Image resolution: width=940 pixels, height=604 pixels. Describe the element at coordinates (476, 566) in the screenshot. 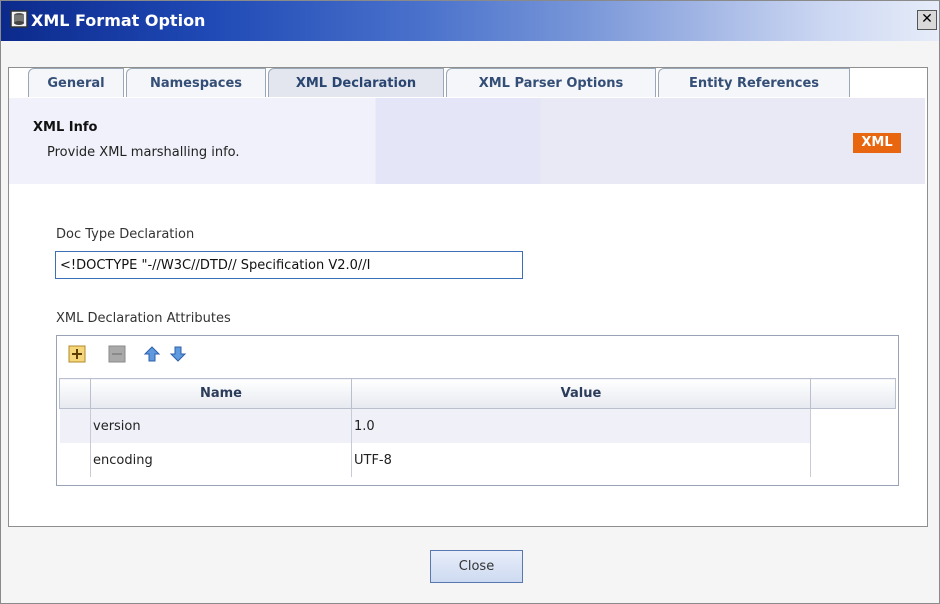

I see `close-button: Close` at that location.